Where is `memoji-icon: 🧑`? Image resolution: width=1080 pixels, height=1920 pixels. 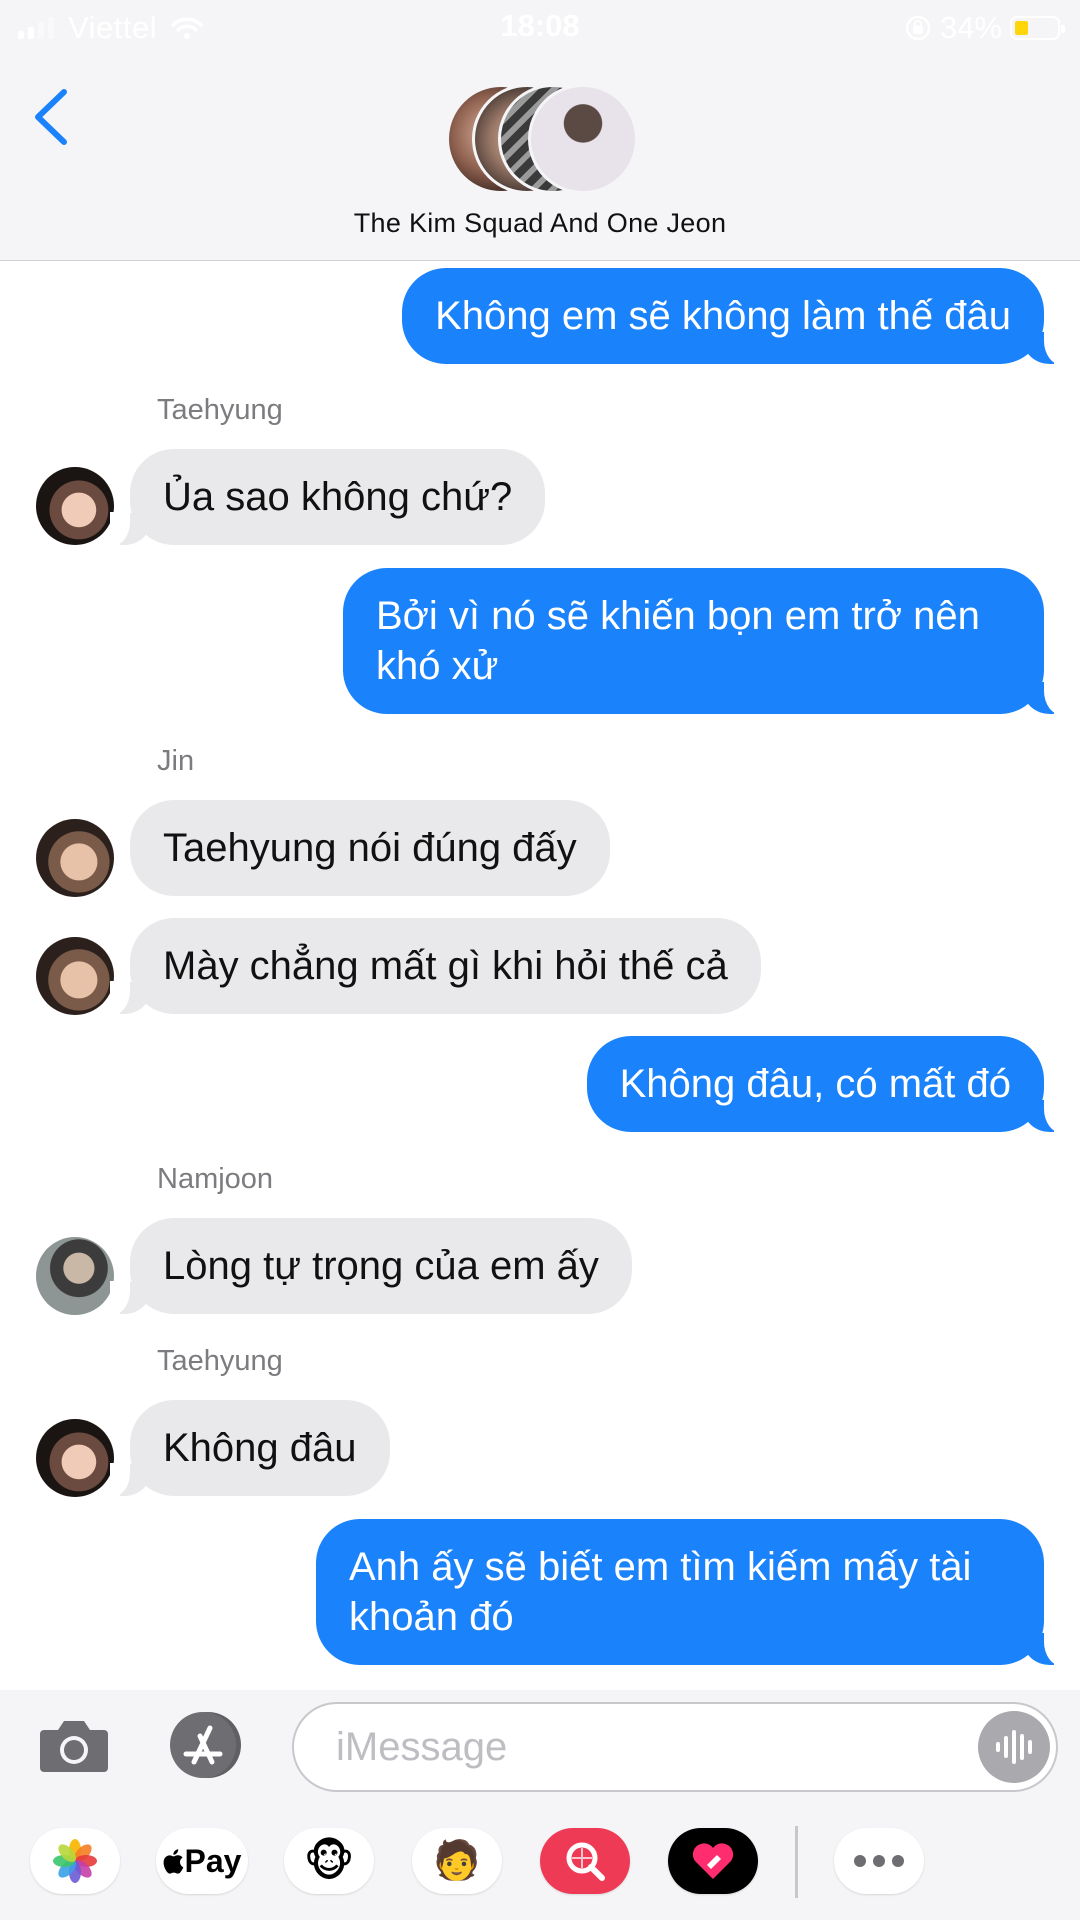 memoji-icon: 🧑 is located at coordinates (457, 1861).